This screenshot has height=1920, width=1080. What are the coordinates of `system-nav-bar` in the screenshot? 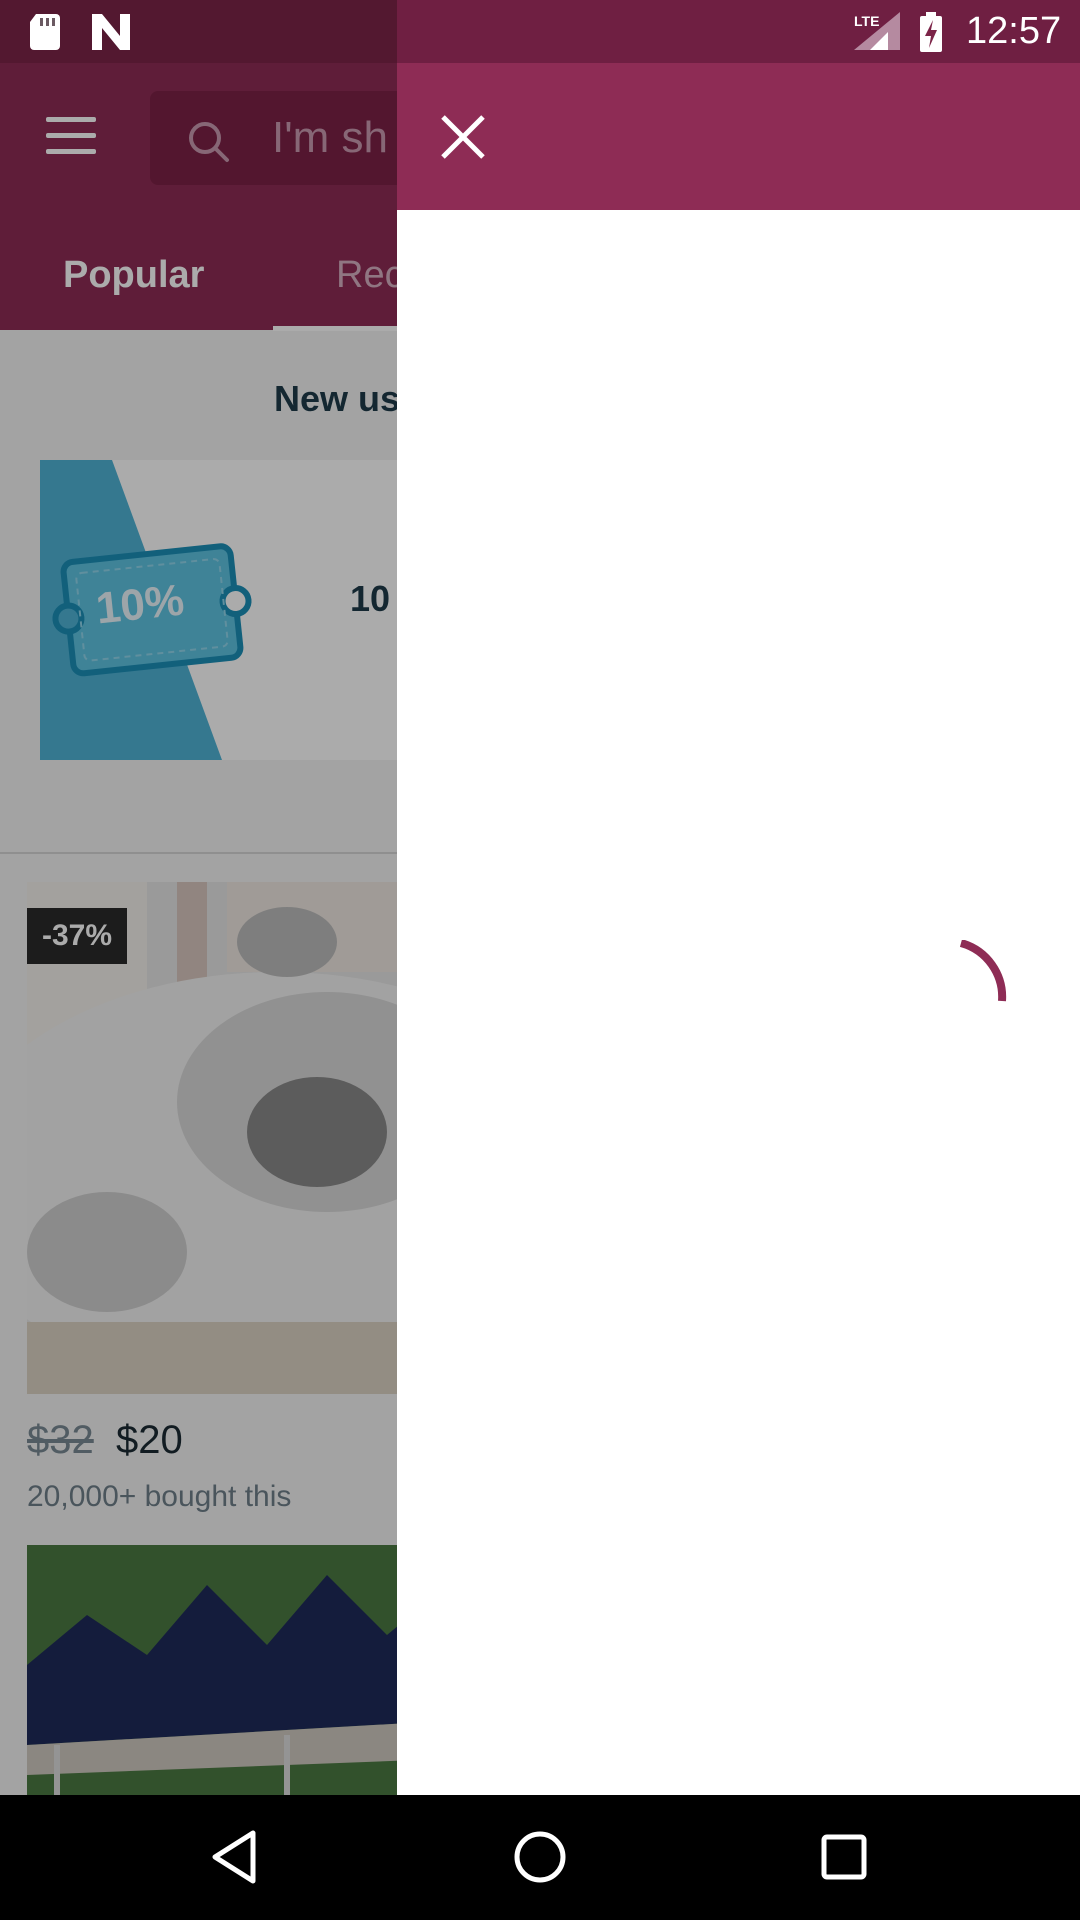 It's located at (540, 1857).